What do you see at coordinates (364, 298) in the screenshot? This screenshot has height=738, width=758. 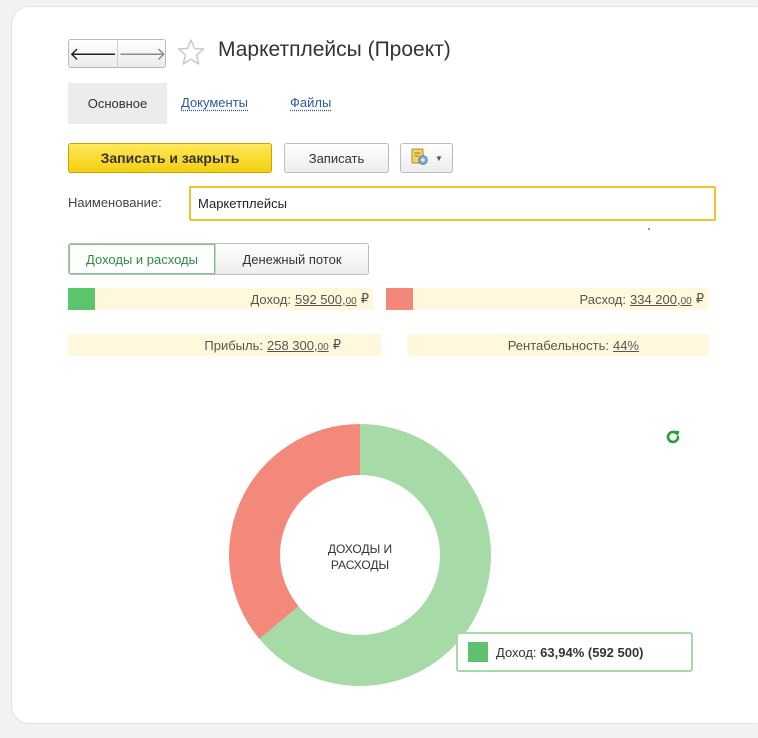 I see `income-currency: ₽` at bounding box center [364, 298].